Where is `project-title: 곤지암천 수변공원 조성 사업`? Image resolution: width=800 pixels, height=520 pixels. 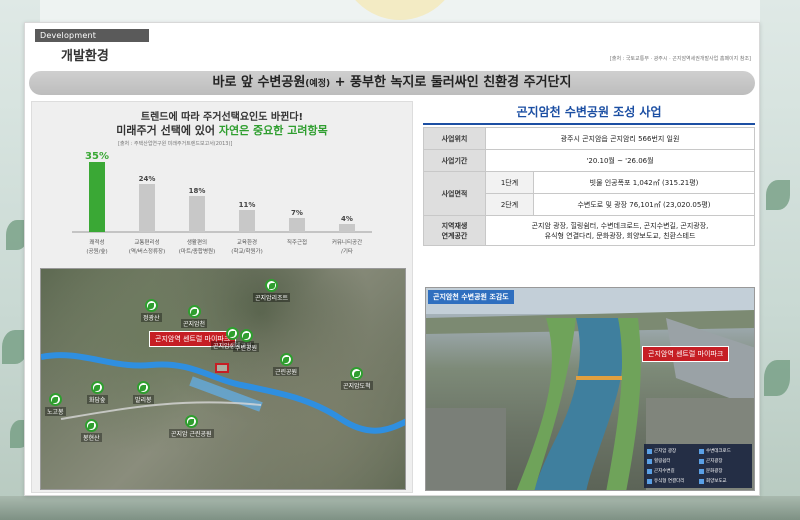 project-title: 곤지암천 수변공원 조성 사업 is located at coordinates (589, 114).